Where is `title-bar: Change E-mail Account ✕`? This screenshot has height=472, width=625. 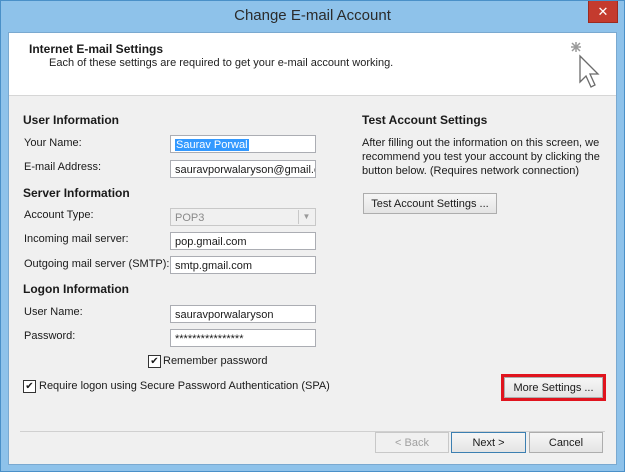
title-bar: Change E-mail Account ✕ is located at coordinates (312, 16).